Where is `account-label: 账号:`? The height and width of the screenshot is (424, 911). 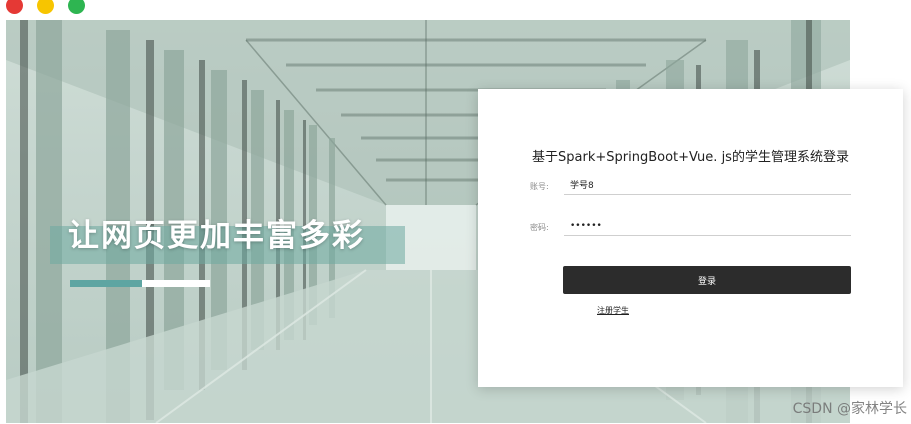
account-label: 账号: is located at coordinates (539, 186).